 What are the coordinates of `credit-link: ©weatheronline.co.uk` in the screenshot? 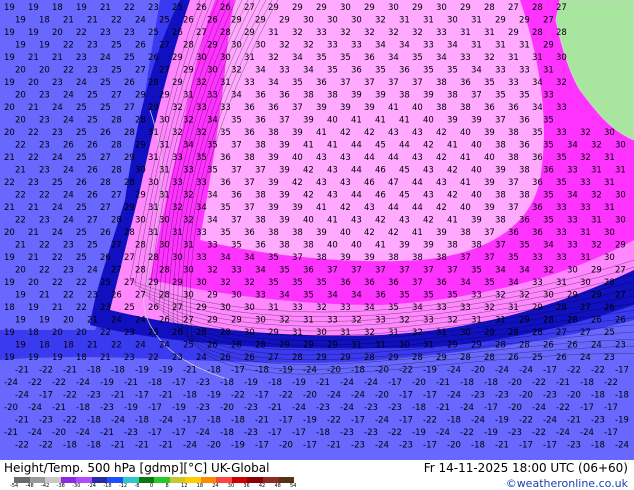 It's located at (567, 483).